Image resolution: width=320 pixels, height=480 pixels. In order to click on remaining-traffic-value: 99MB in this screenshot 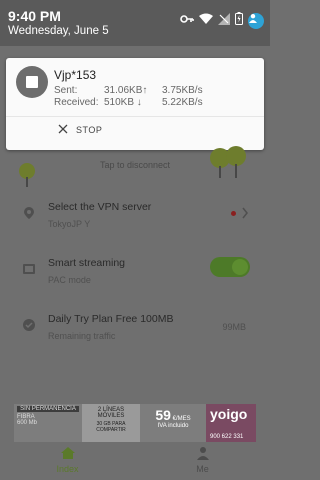, I will do `click(234, 327)`.